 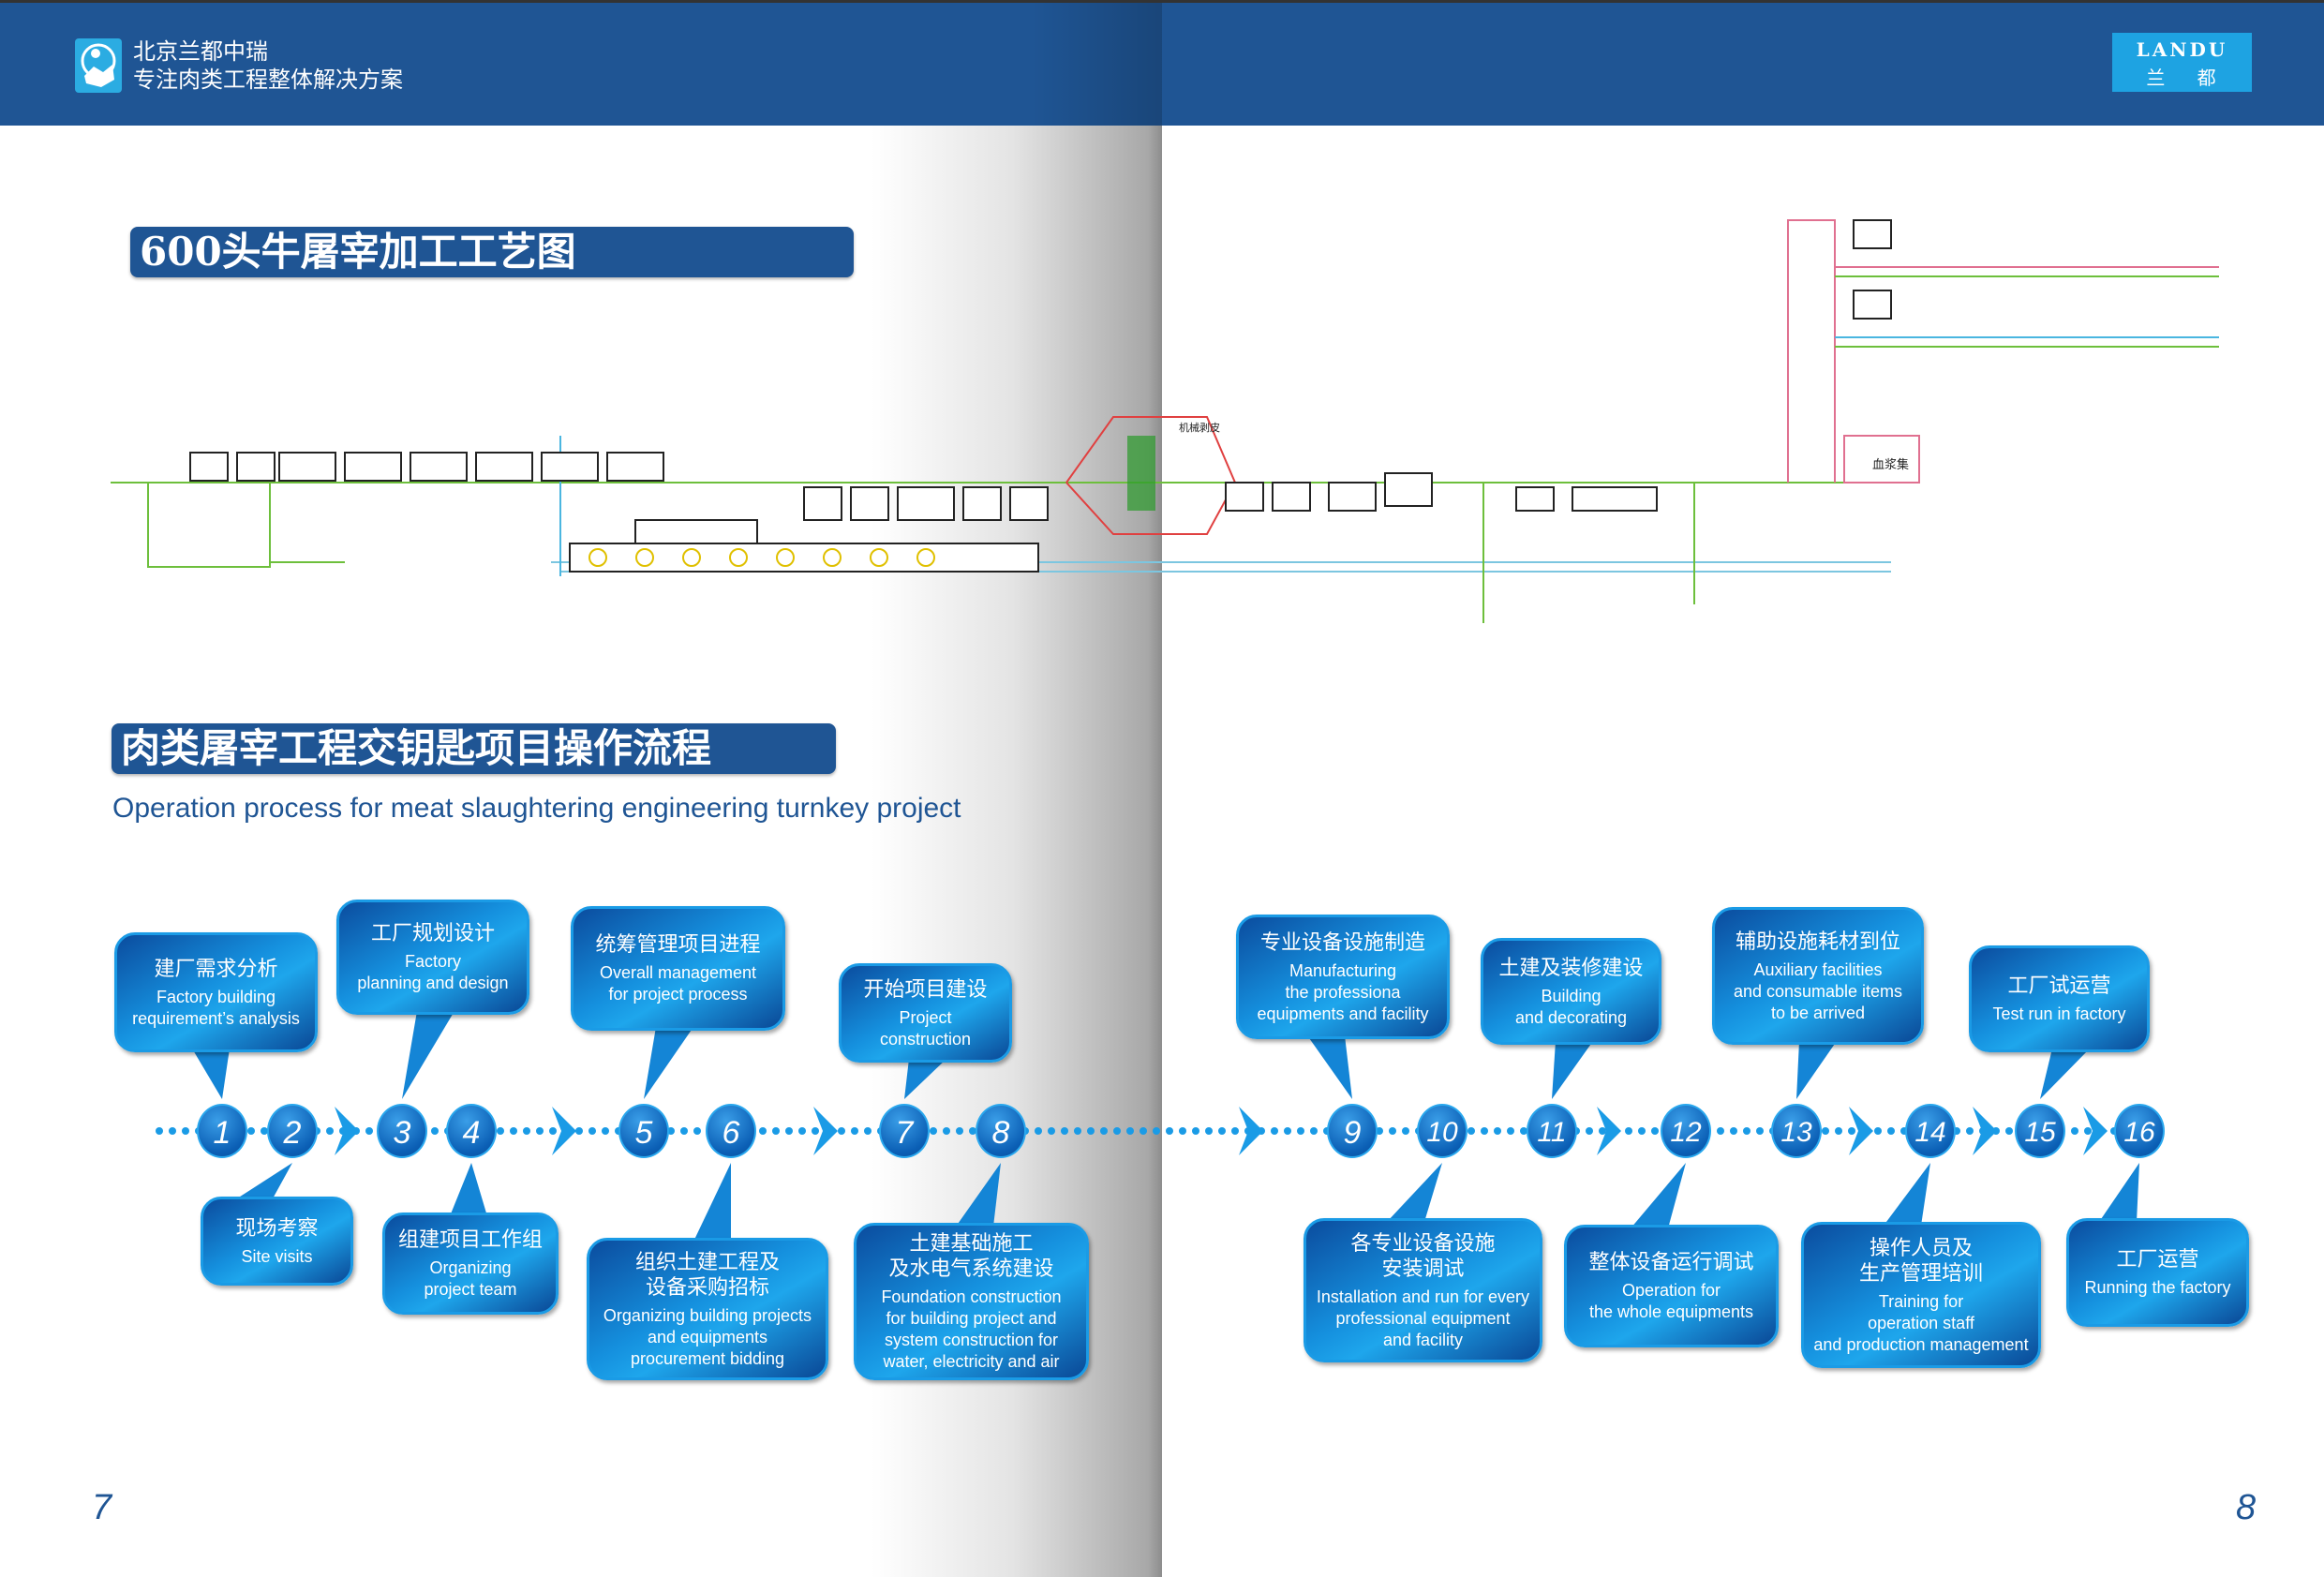 I want to click on step-number-badge: 6, so click(x=731, y=1131).